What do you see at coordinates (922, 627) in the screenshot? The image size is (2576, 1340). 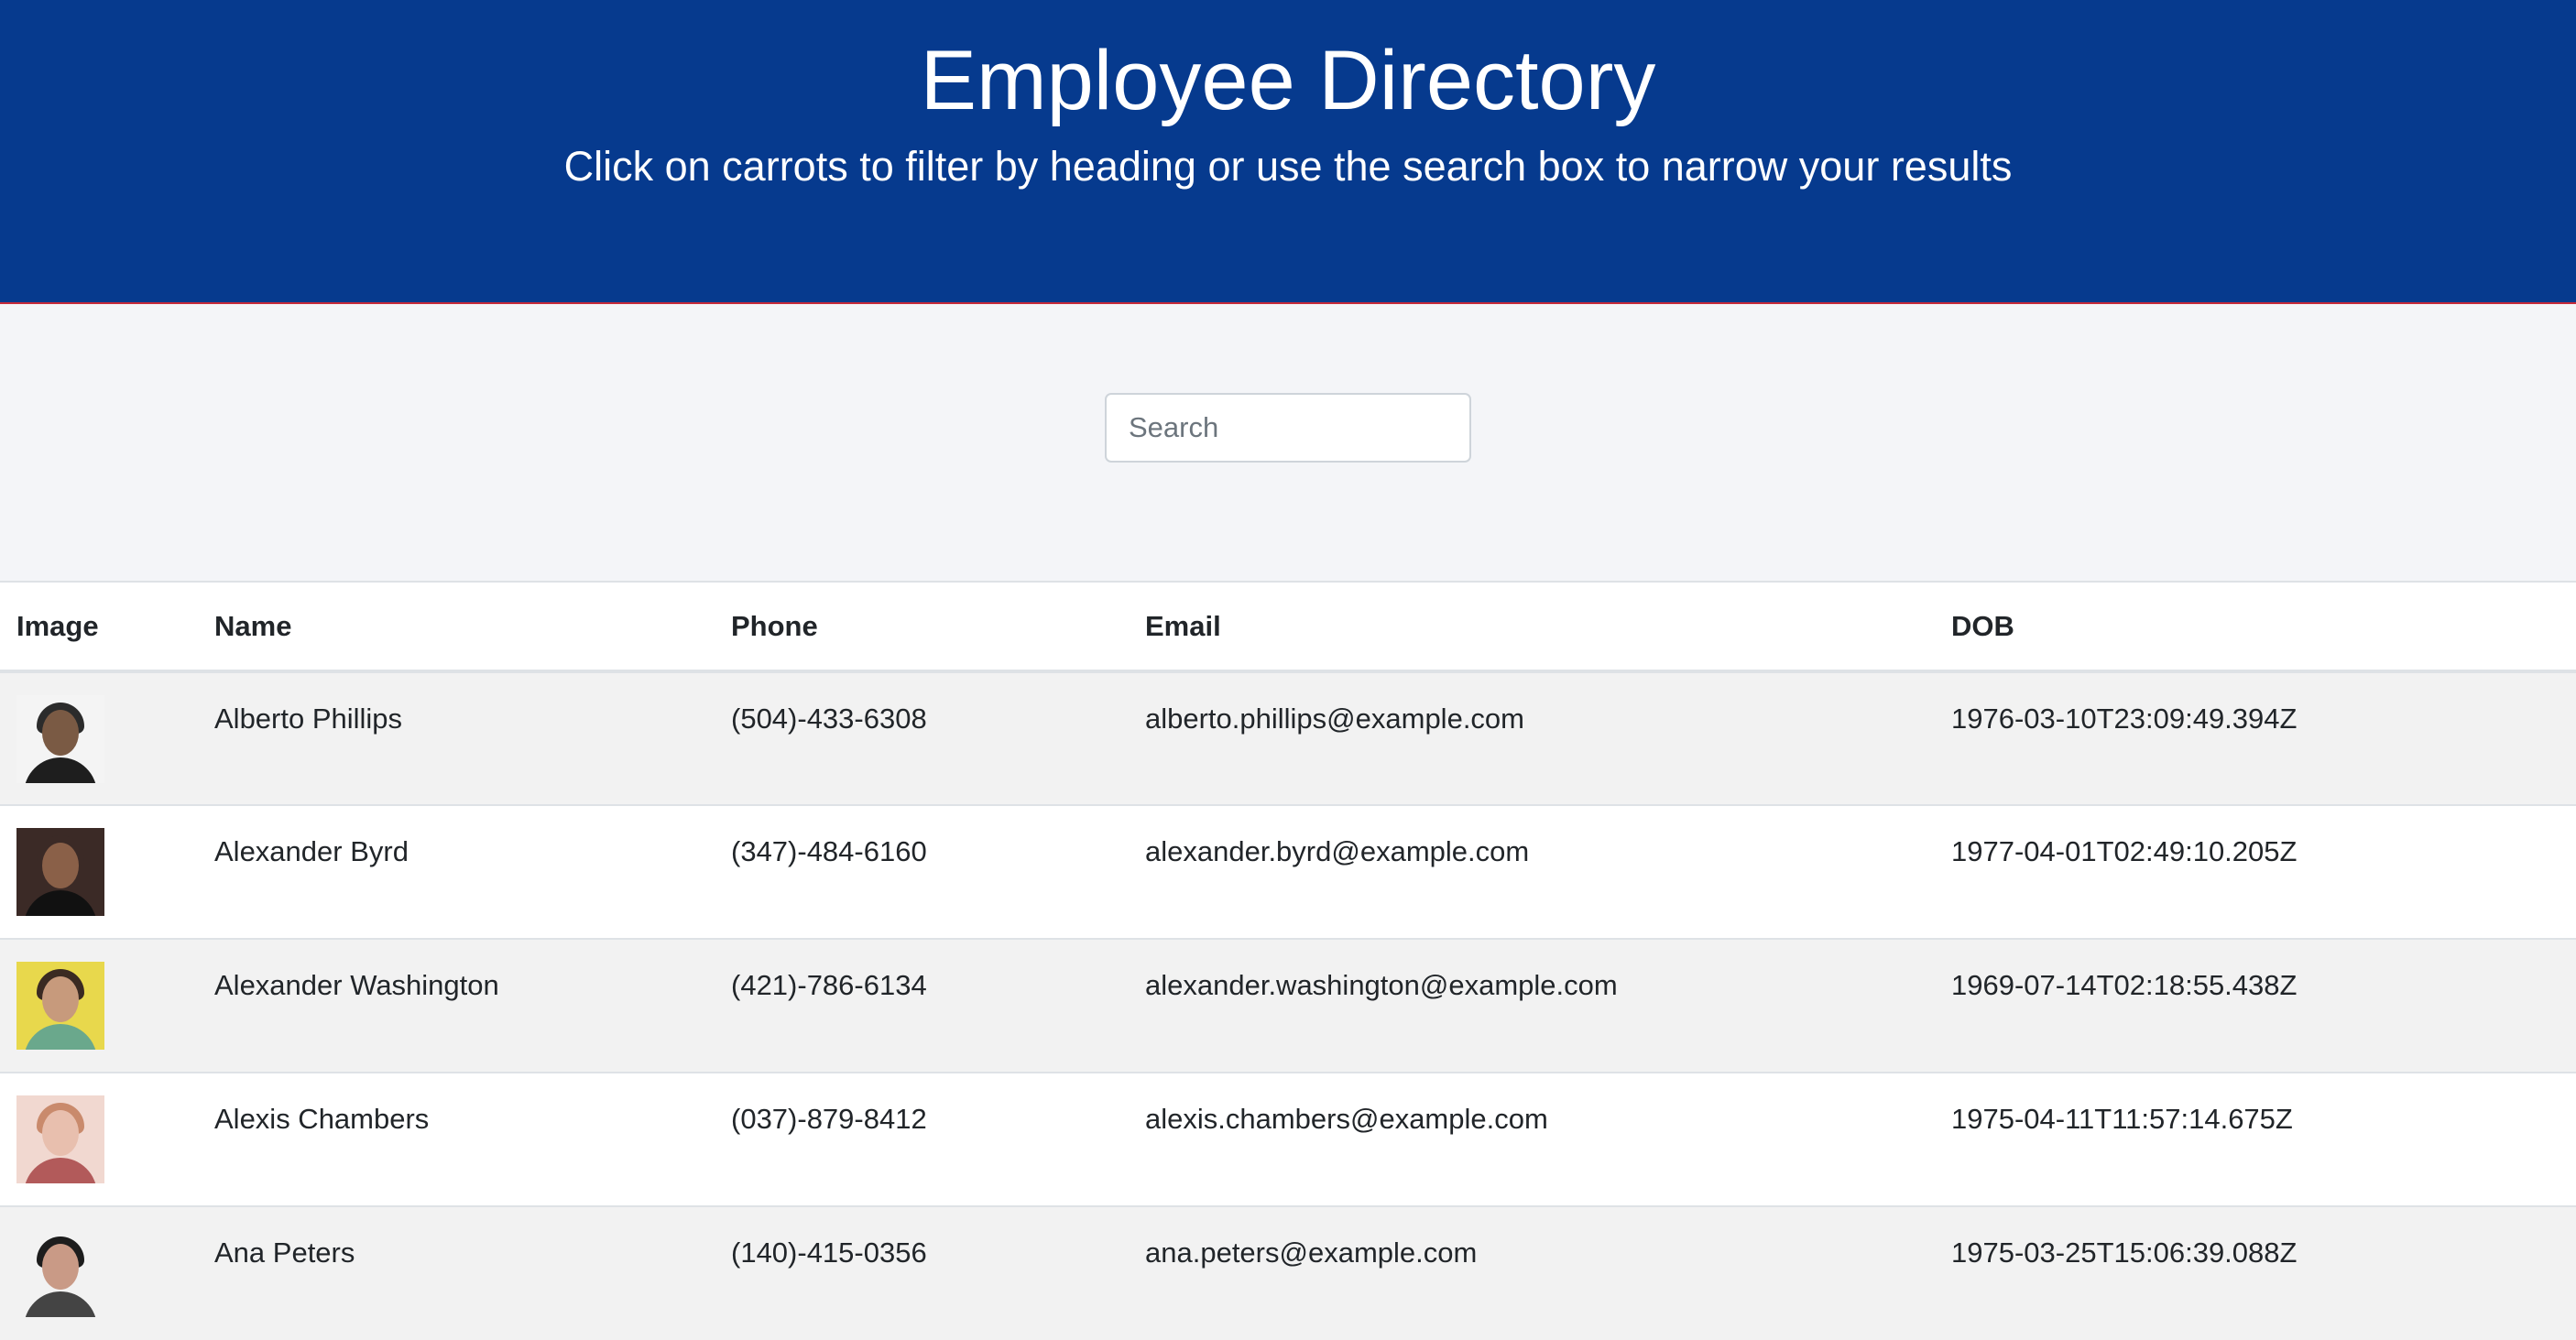 I see `column-header-phone: Phone` at bounding box center [922, 627].